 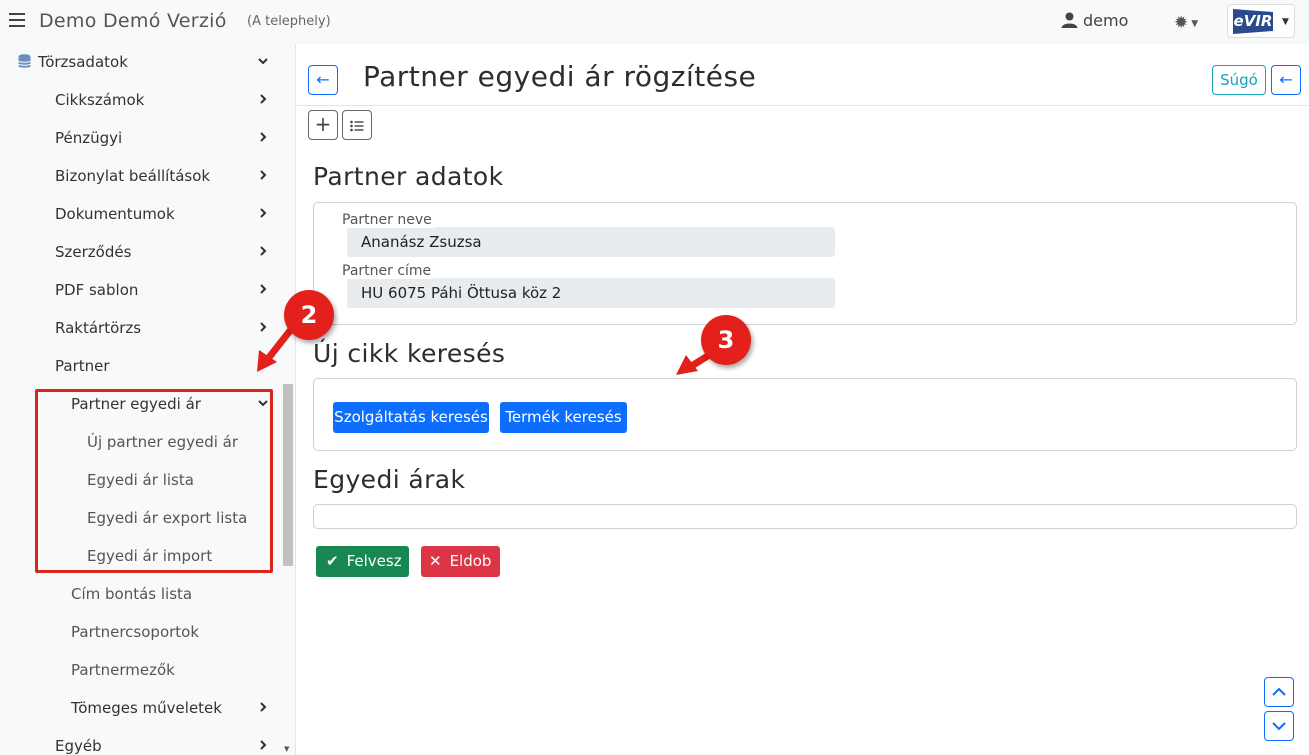 I want to click on discard-label: Eldob, so click(x=470, y=561).